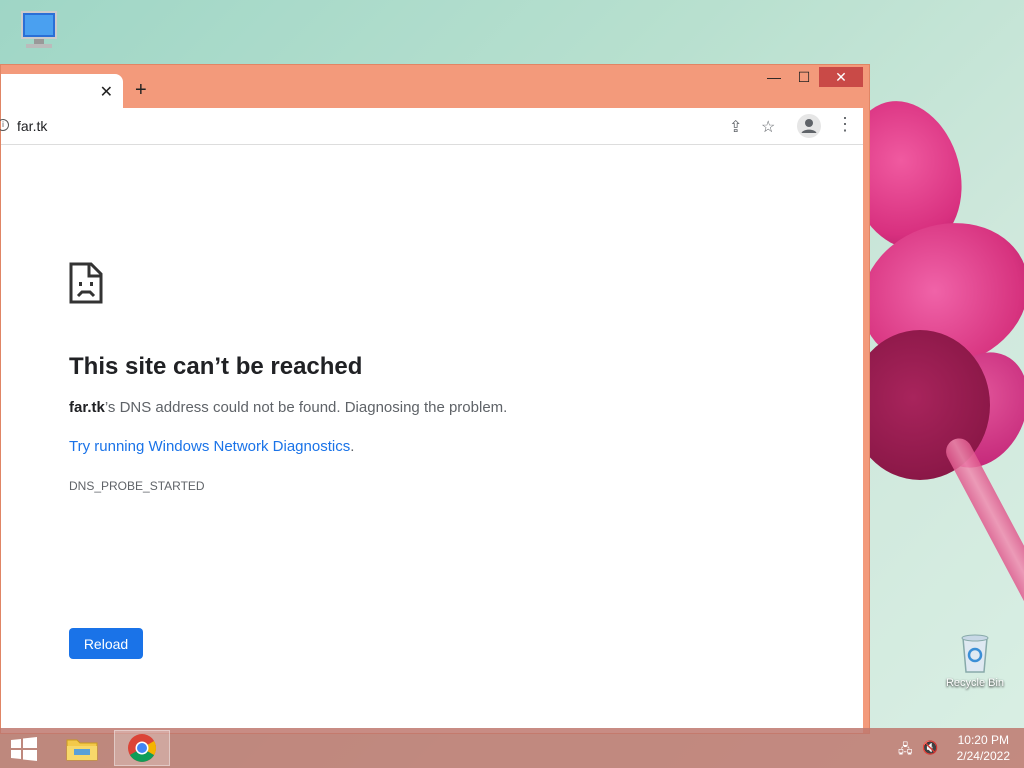 The image size is (1024, 768). I want to click on sad-page-icon, so click(86, 285).